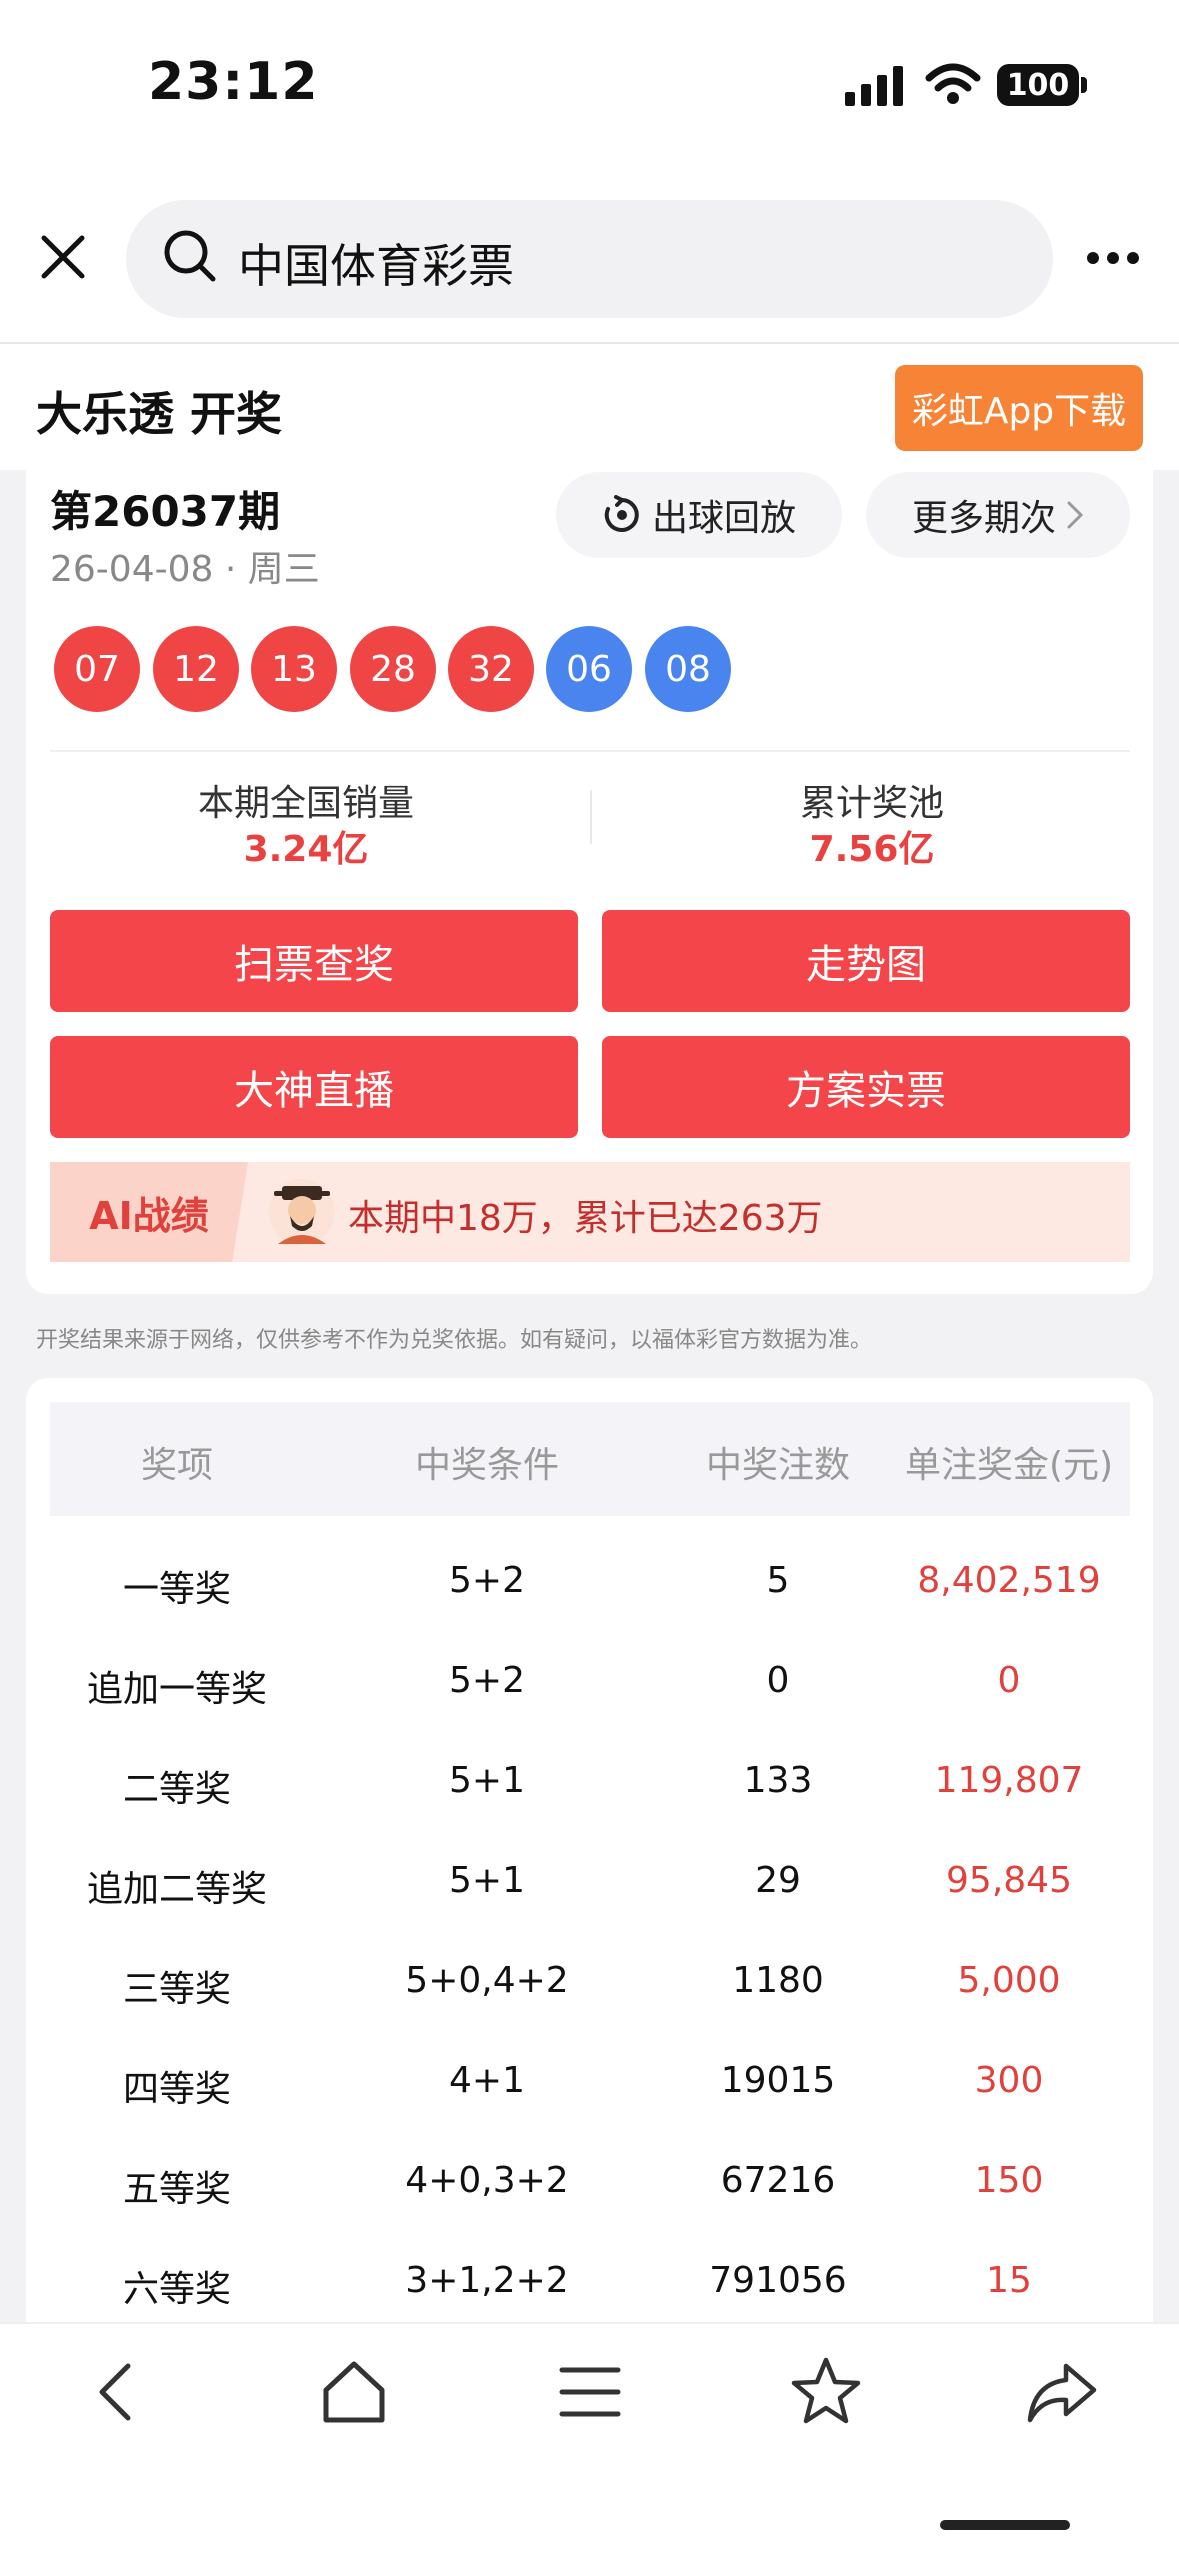  Describe the element at coordinates (149, 1212) in the screenshot. I see `ai-tag: AI战绩` at that location.